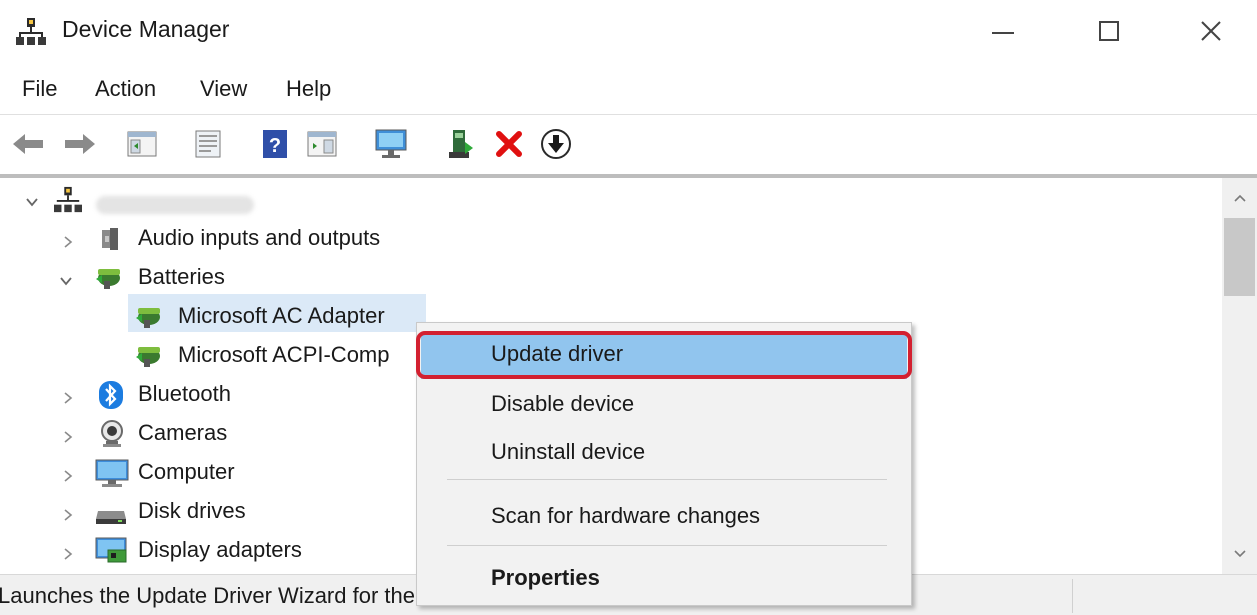  What do you see at coordinates (1239, 257) in the screenshot?
I see `scroll-thumb` at bounding box center [1239, 257].